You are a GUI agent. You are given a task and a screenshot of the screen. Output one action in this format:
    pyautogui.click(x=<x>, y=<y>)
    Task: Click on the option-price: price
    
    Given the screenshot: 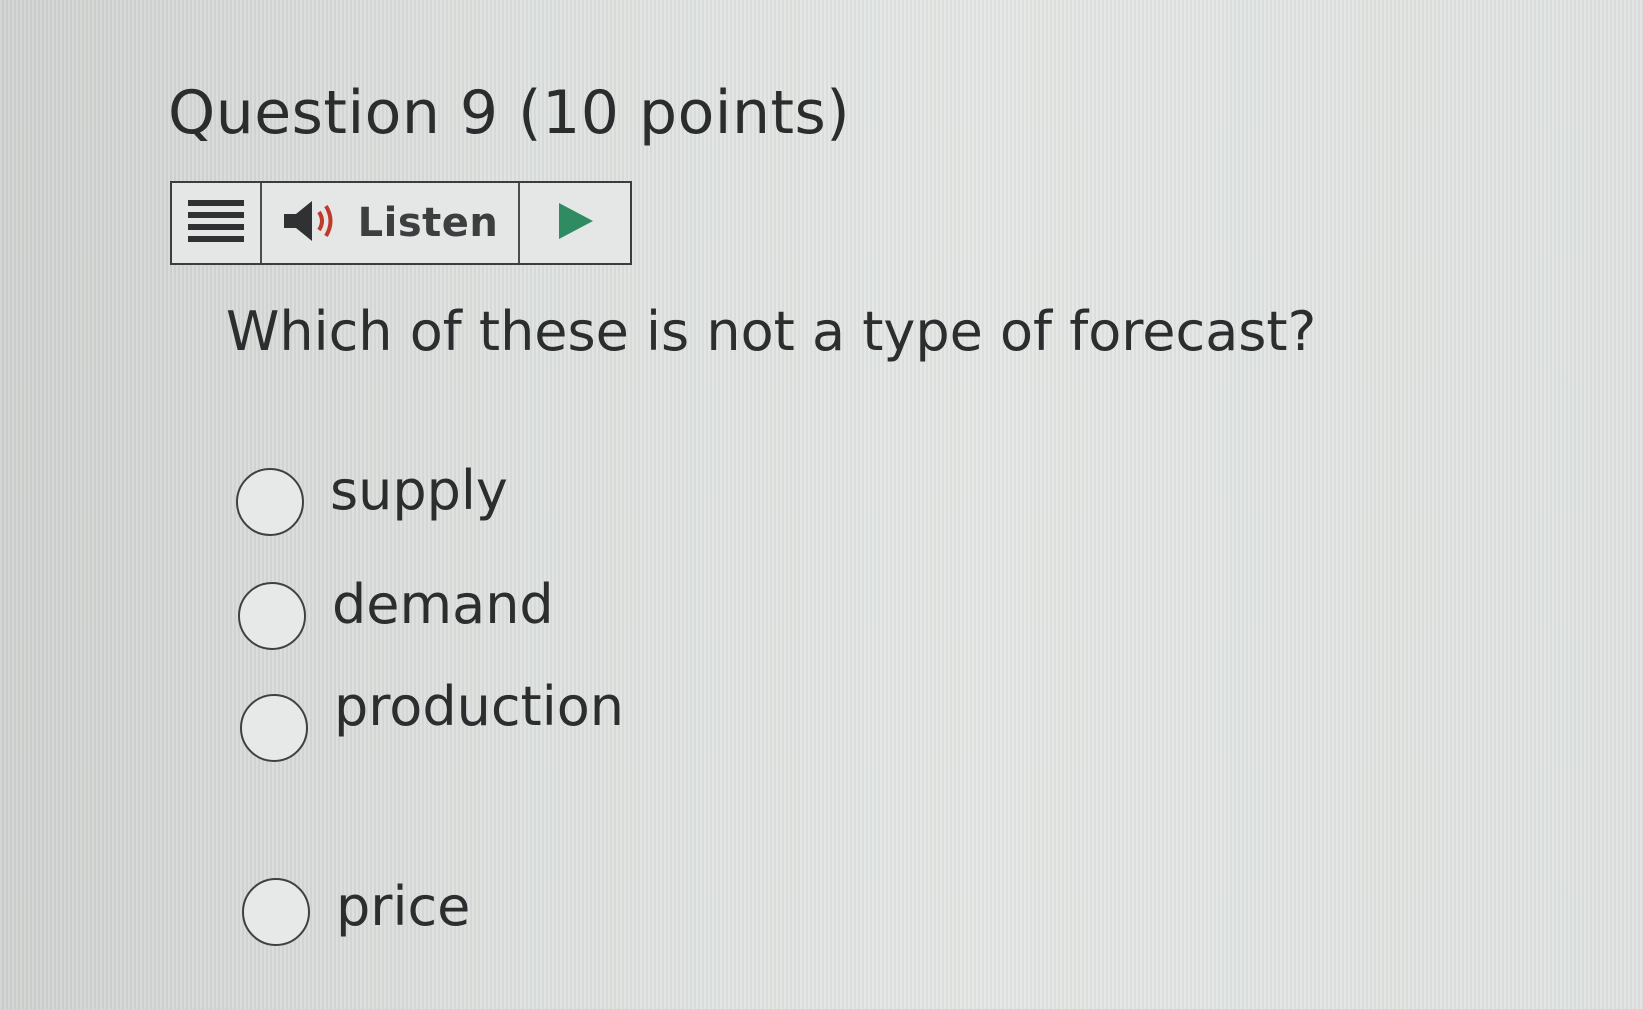 What is the action you would take?
    pyautogui.click(x=356, y=910)
    